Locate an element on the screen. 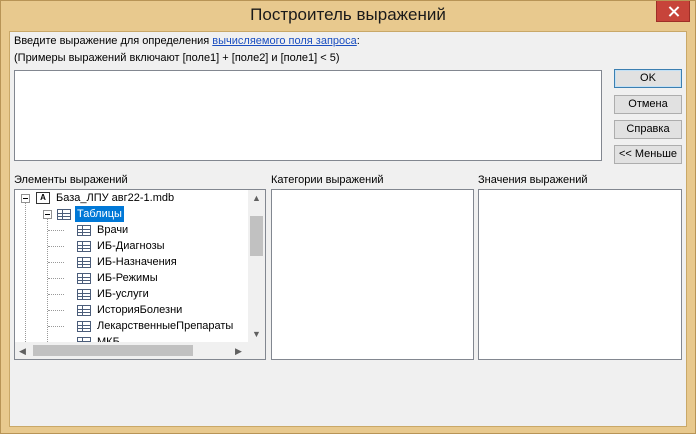 The height and width of the screenshot is (434, 696). tree-item-label: ИБ-Диагнозы is located at coordinates (131, 246).